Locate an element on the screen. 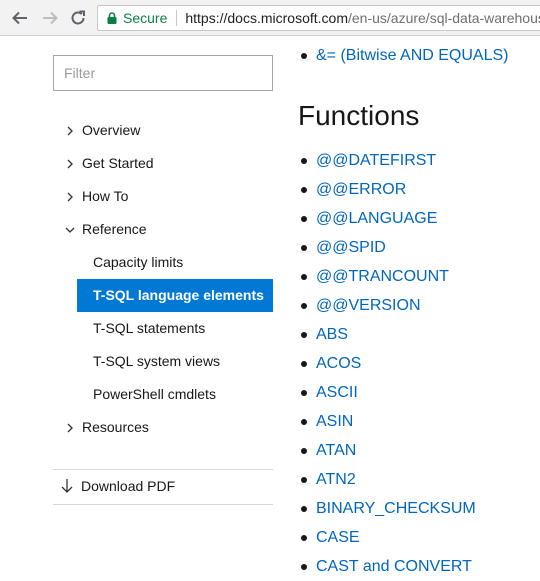 The width and height of the screenshot is (540, 581). toc-item-how-to: How To is located at coordinates (163, 196).